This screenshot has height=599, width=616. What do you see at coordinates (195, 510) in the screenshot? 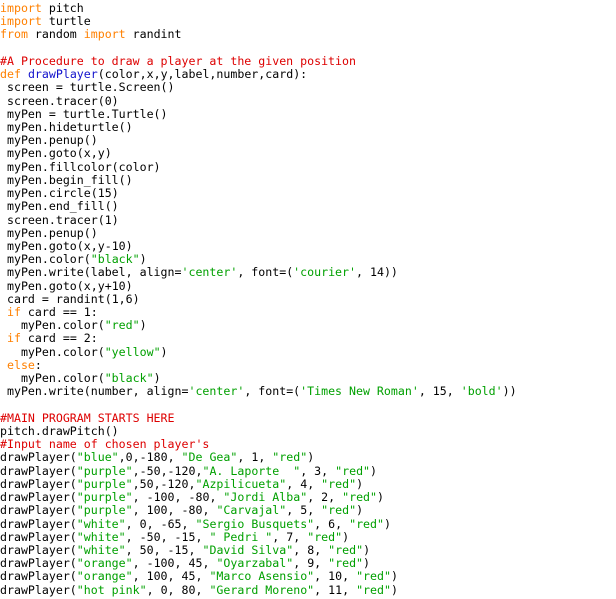
I see `code-token-number: 80` at bounding box center [195, 510].